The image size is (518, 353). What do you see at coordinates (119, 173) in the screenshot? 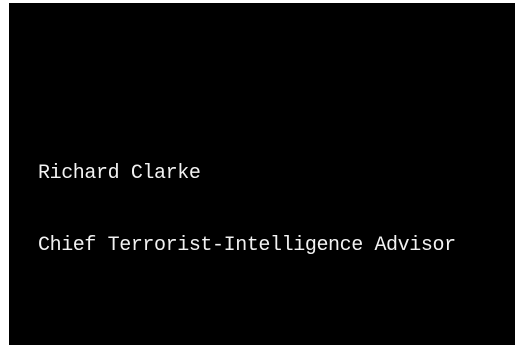
I see `caption-name: Richard Clarke` at bounding box center [119, 173].